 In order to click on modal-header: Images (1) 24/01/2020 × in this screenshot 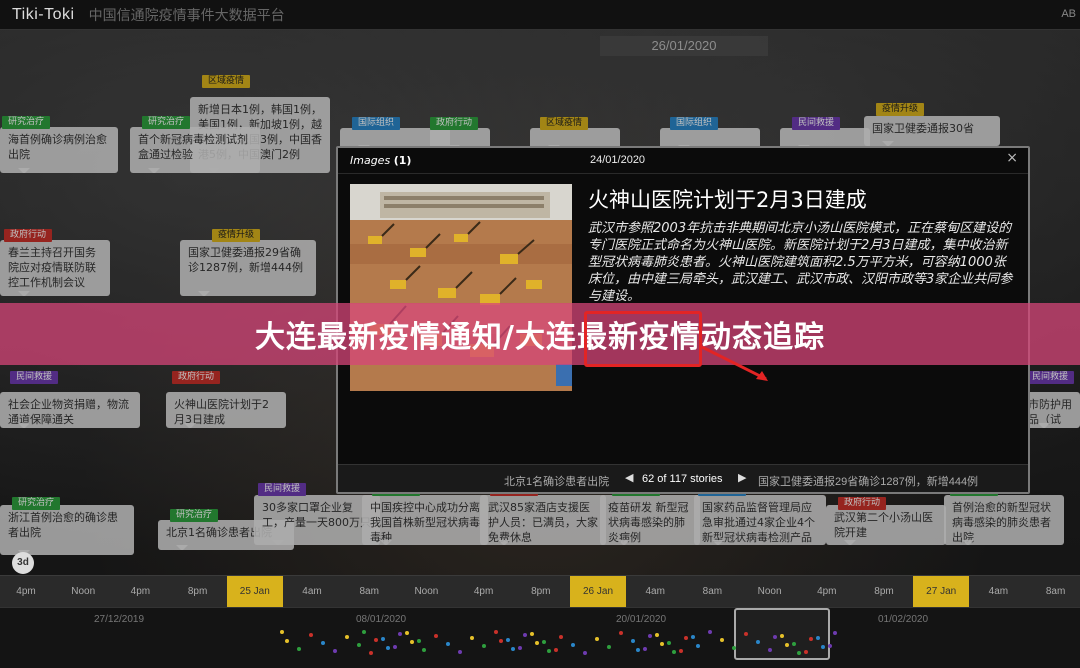, I will do `click(683, 161)`.